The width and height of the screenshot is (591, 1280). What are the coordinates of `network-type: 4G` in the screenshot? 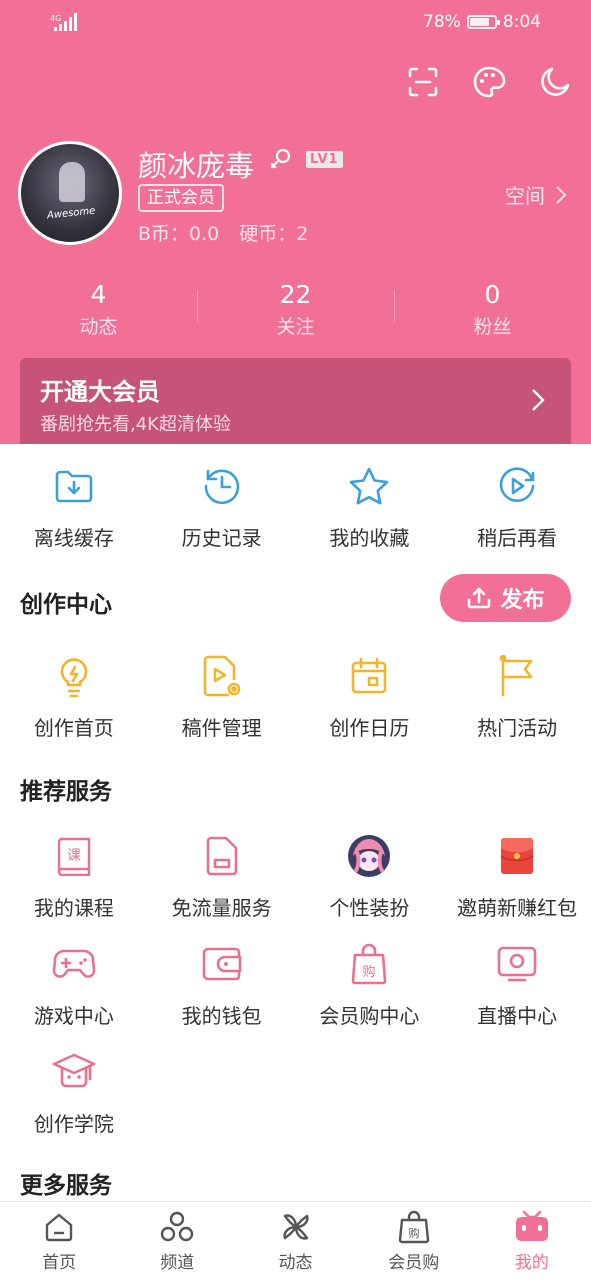 It's located at (55, 18).